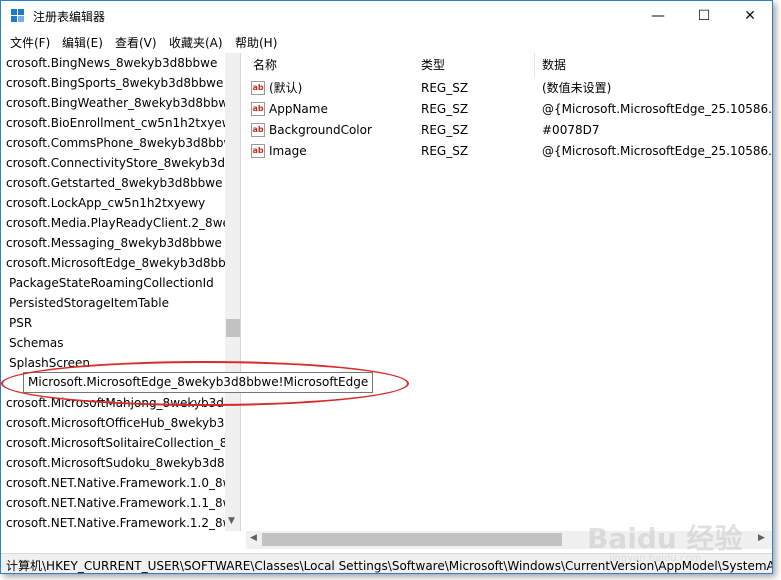 Image resolution: width=781 pixels, height=580 pixels. I want to click on watermark-subtext: jingyan.baidu.com, so click(655, 558).